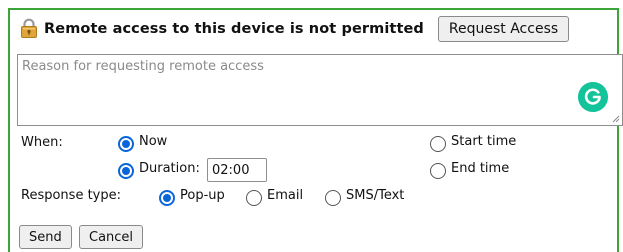 The height and width of the screenshot is (252, 623). Describe the element at coordinates (126, 171) in the screenshot. I see `duration-radio` at that location.